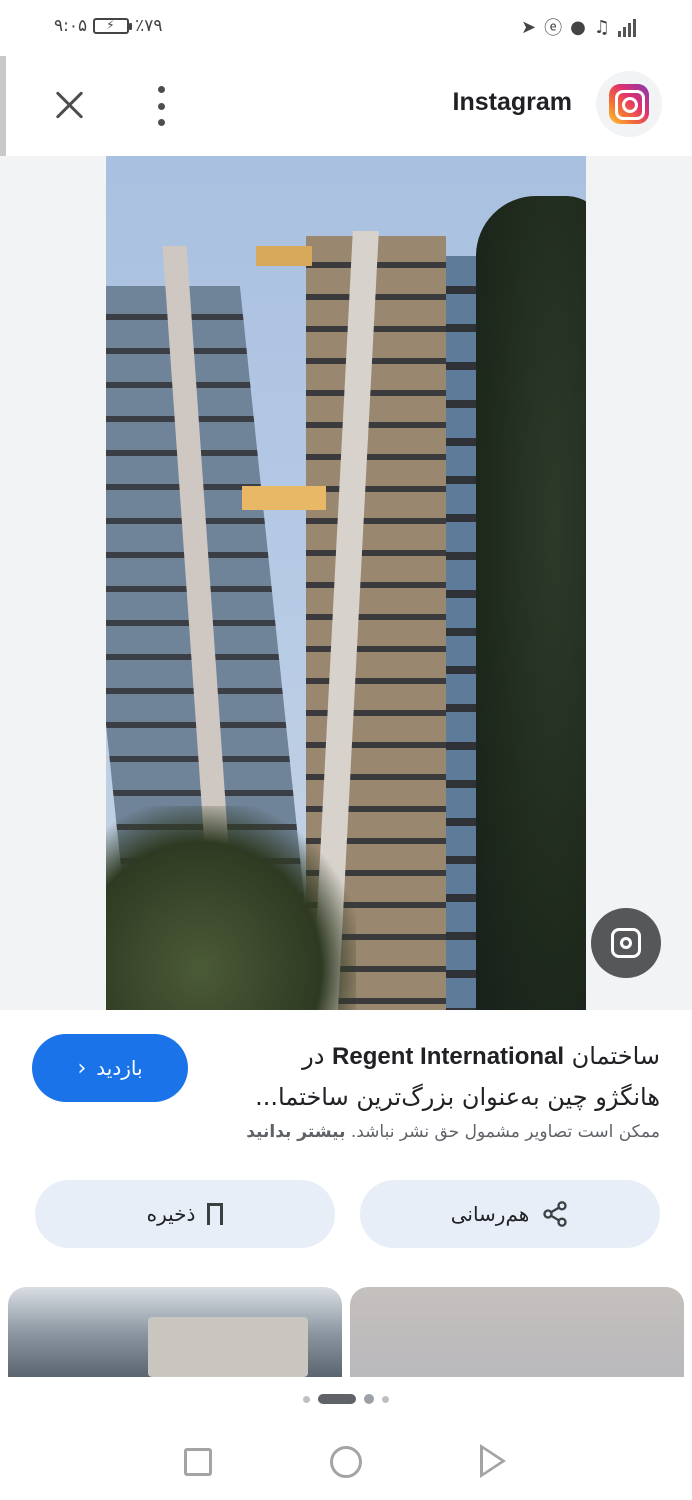 This screenshot has width=692, height=1500. I want to click on recents-icon, so click(198, 1462).